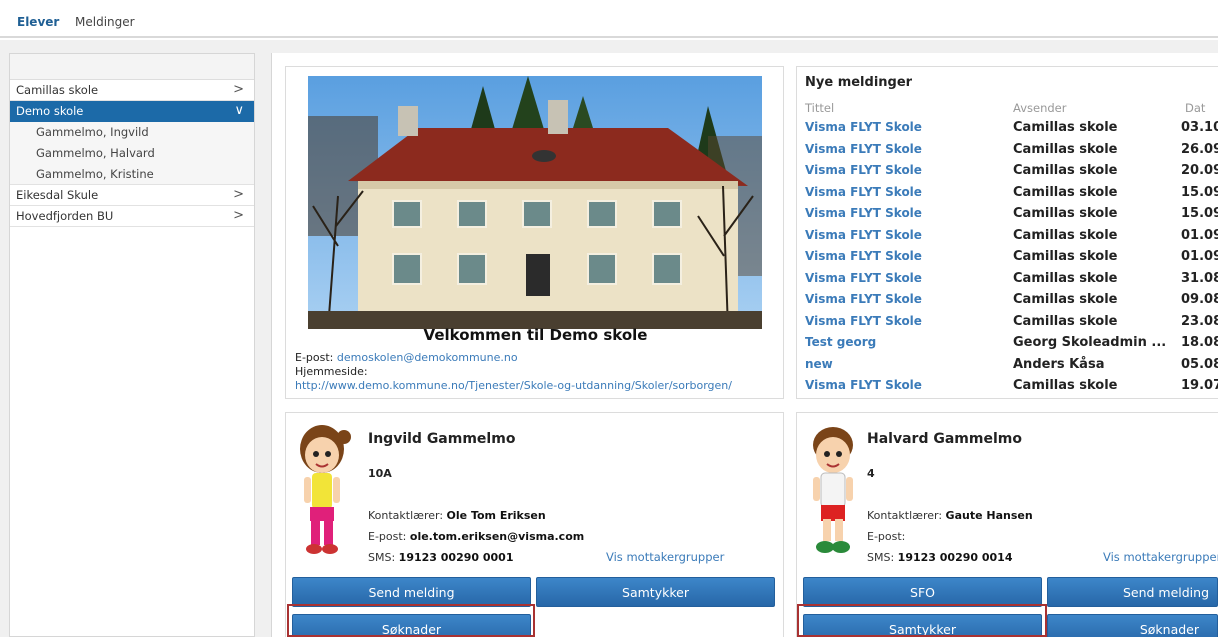  Describe the element at coordinates (238, 89) in the screenshot. I see `chevron-right-icon: >` at that location.